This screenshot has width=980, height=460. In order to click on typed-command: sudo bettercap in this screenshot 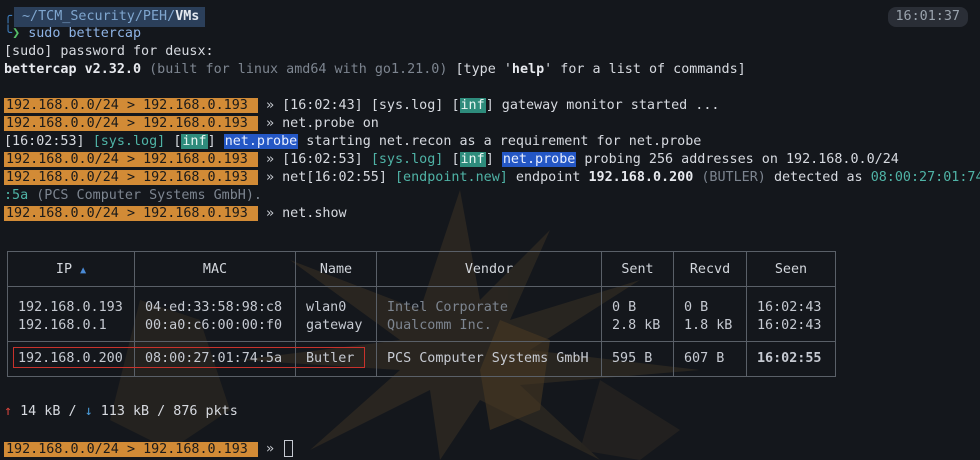, I will do `click(85, 33)`.